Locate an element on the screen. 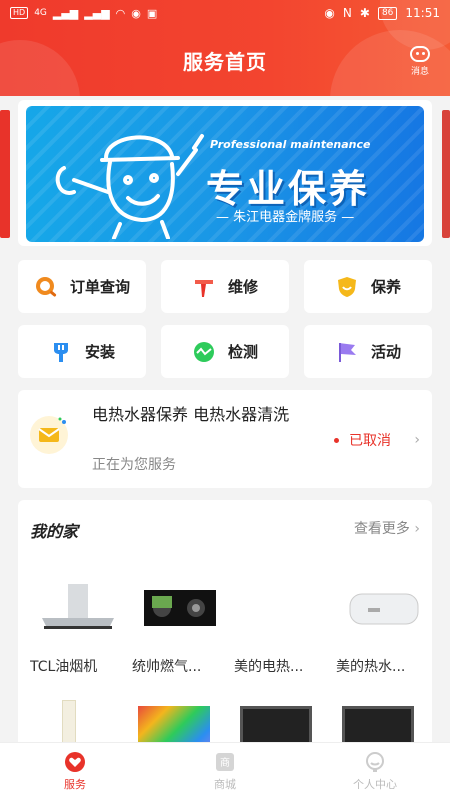 The height and width of the screenshot is (800, 450). banner-next-peek is located at coordinates (446, 174).